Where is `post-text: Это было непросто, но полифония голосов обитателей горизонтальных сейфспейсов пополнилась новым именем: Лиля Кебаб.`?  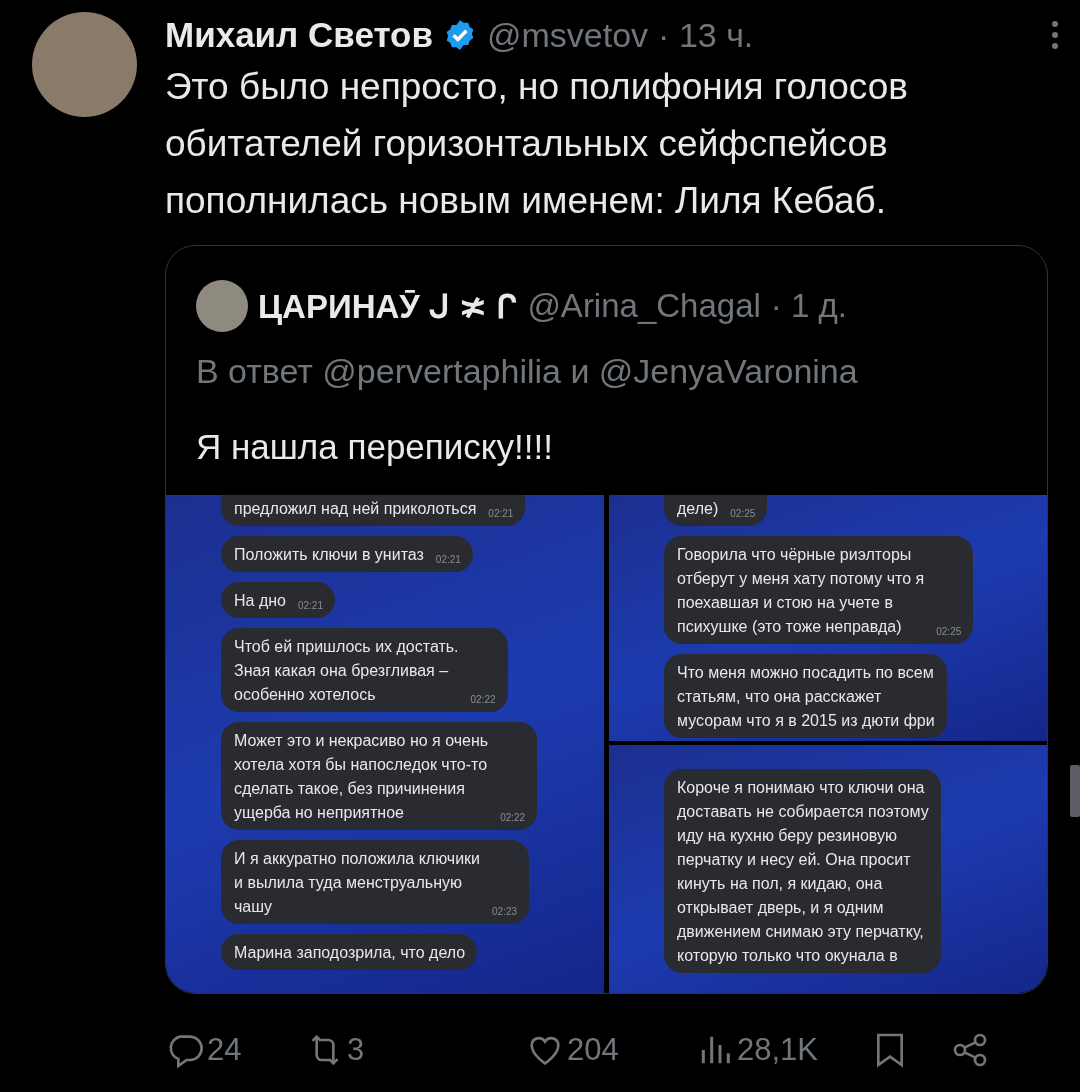 post-text: Это было непросто, но полифония голосов обитателей горизонтальных сейфспейсов пополнилась новым именем: Лиля Кебаб. is located at coordinates (537, 144).